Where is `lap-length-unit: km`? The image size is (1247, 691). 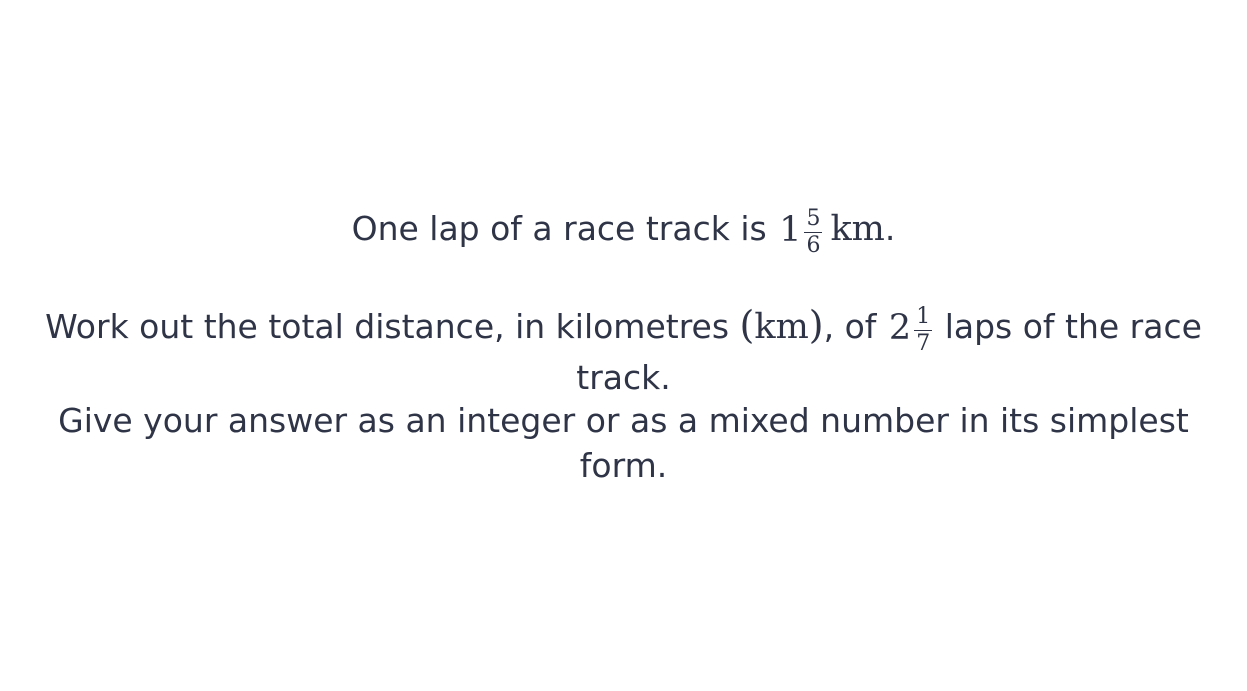 lap-length-unit: km is located at coordinates (857, 229).